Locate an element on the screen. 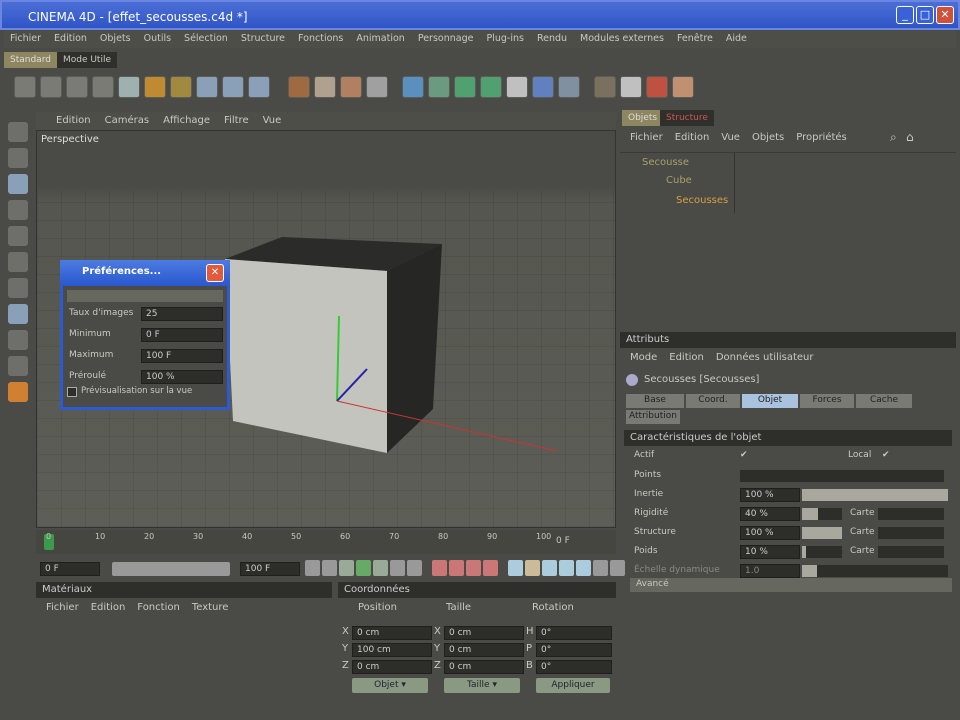 This screenshot has width=960, height=720. attr-menu-edition: Edition is located at coordinates (686, 357).